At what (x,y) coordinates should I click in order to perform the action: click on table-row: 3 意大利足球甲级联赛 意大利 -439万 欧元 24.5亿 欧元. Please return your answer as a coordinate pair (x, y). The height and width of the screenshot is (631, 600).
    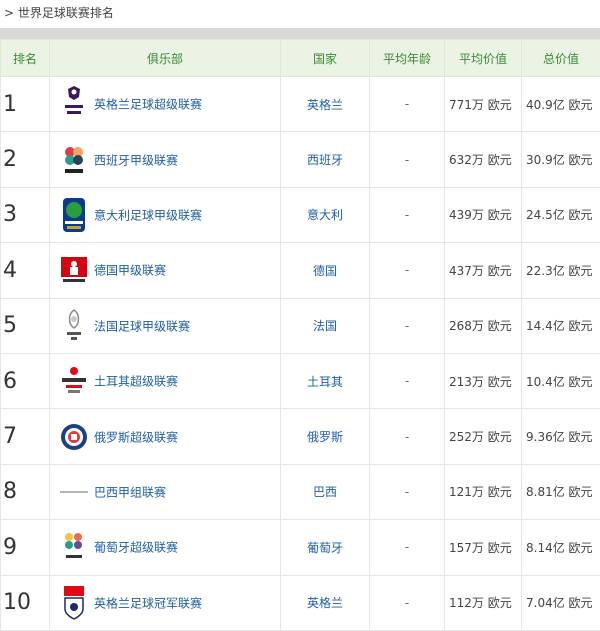
    Looking at the image, I should click on (300, 215).